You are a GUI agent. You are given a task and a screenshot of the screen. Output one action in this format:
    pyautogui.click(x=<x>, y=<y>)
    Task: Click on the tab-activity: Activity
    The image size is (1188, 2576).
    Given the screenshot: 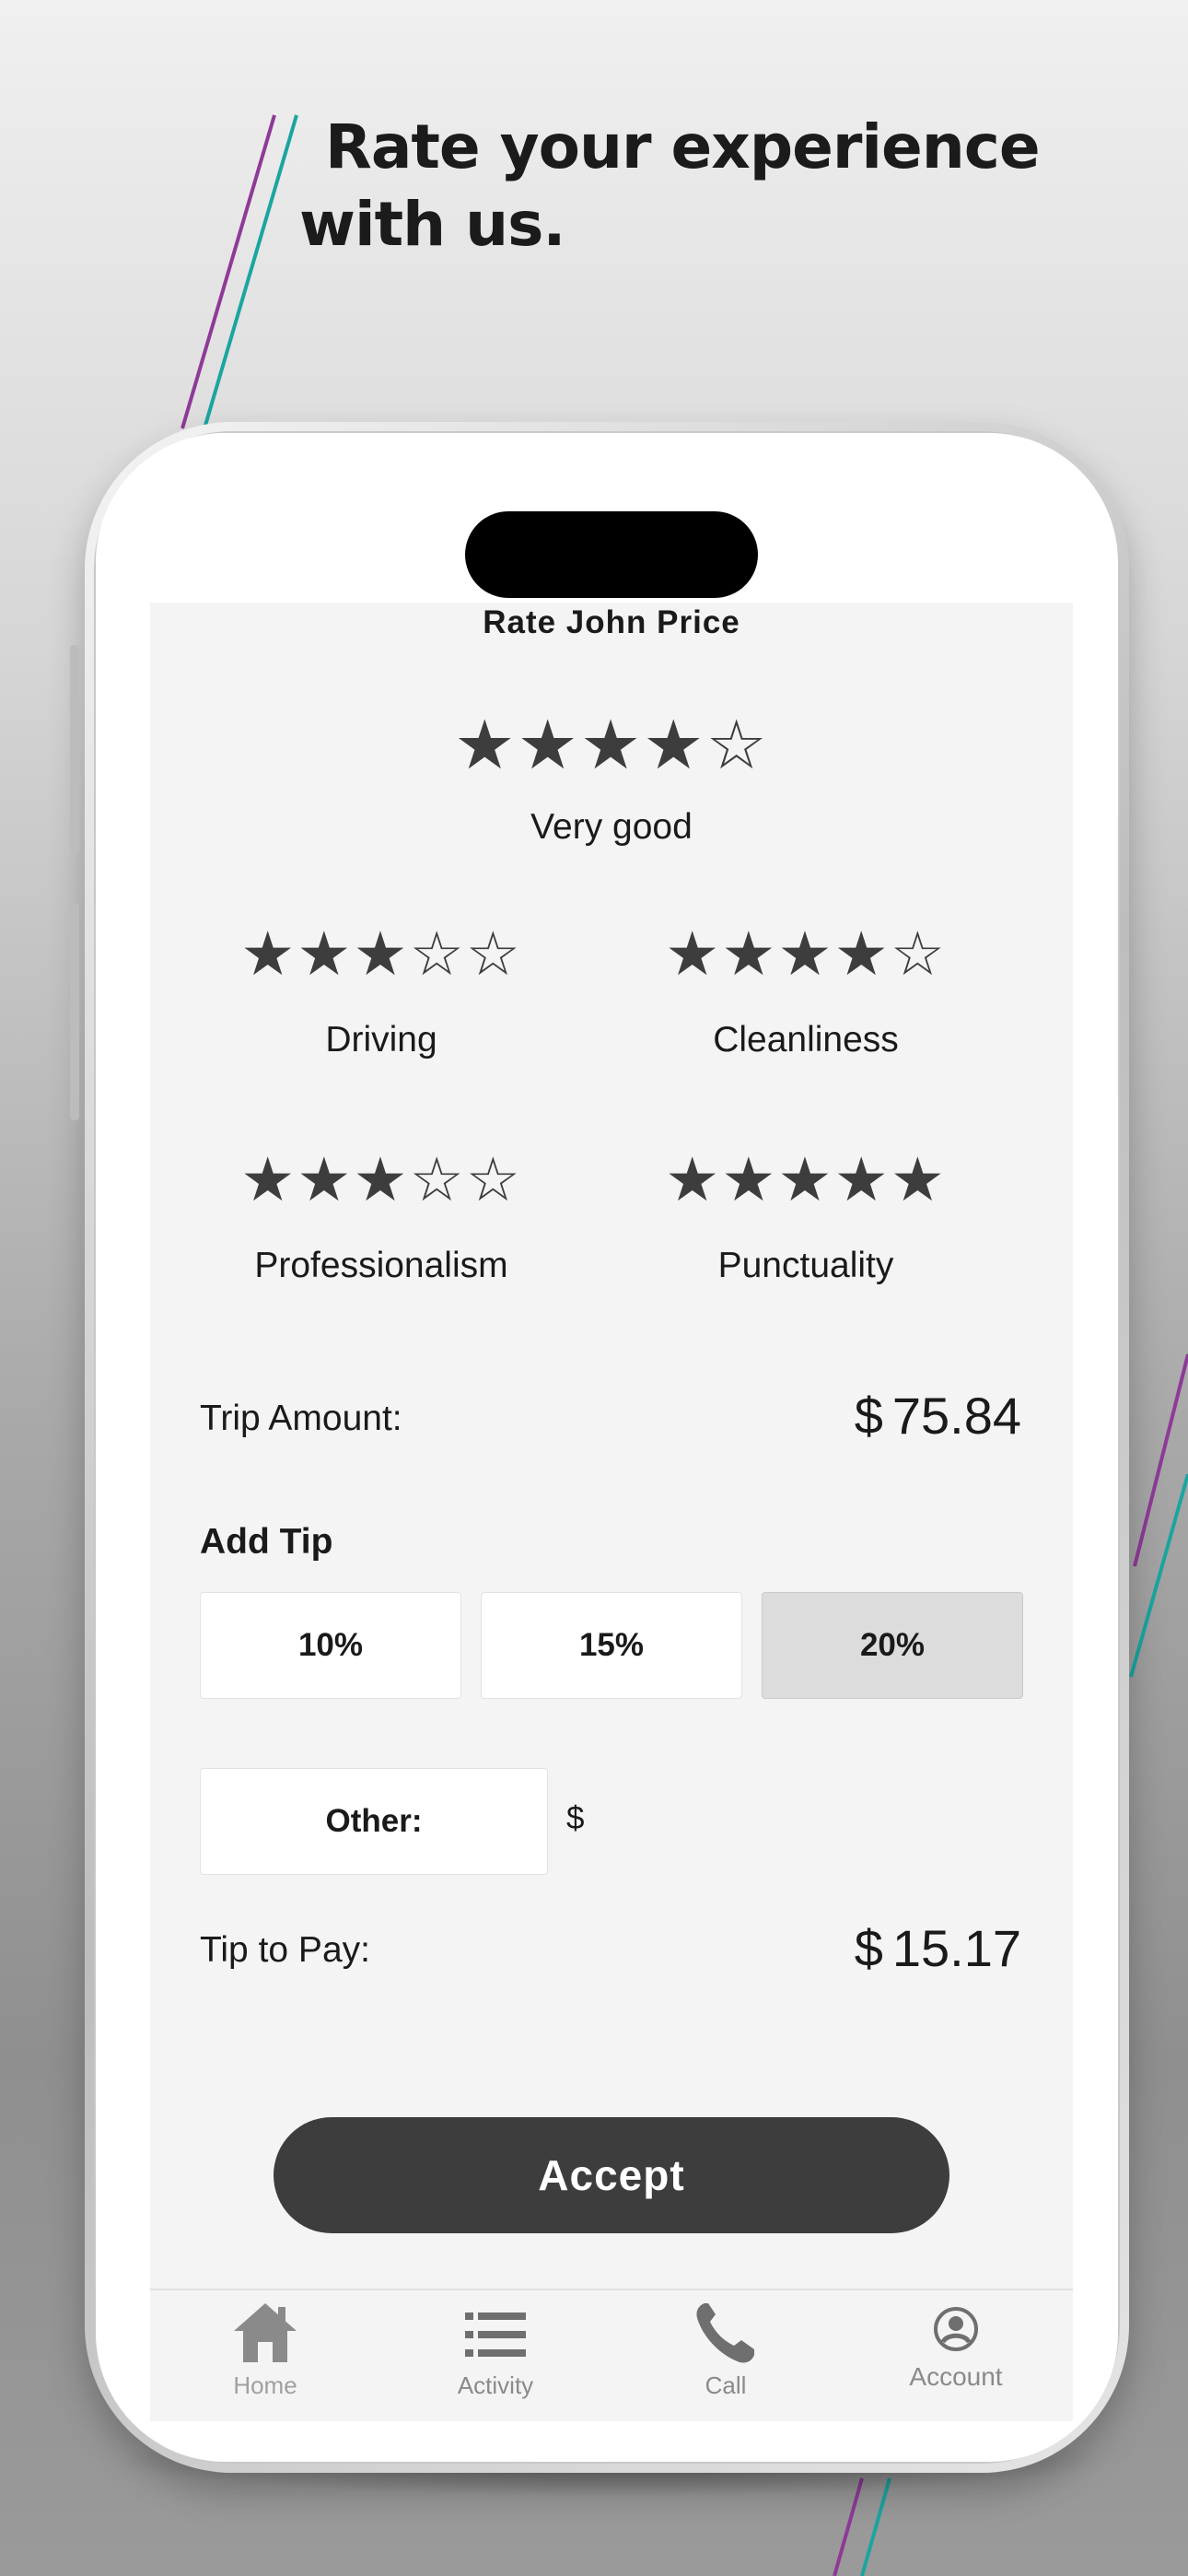 What is the action you would take?
    pyautogui.click(x=496, y=2355)
    